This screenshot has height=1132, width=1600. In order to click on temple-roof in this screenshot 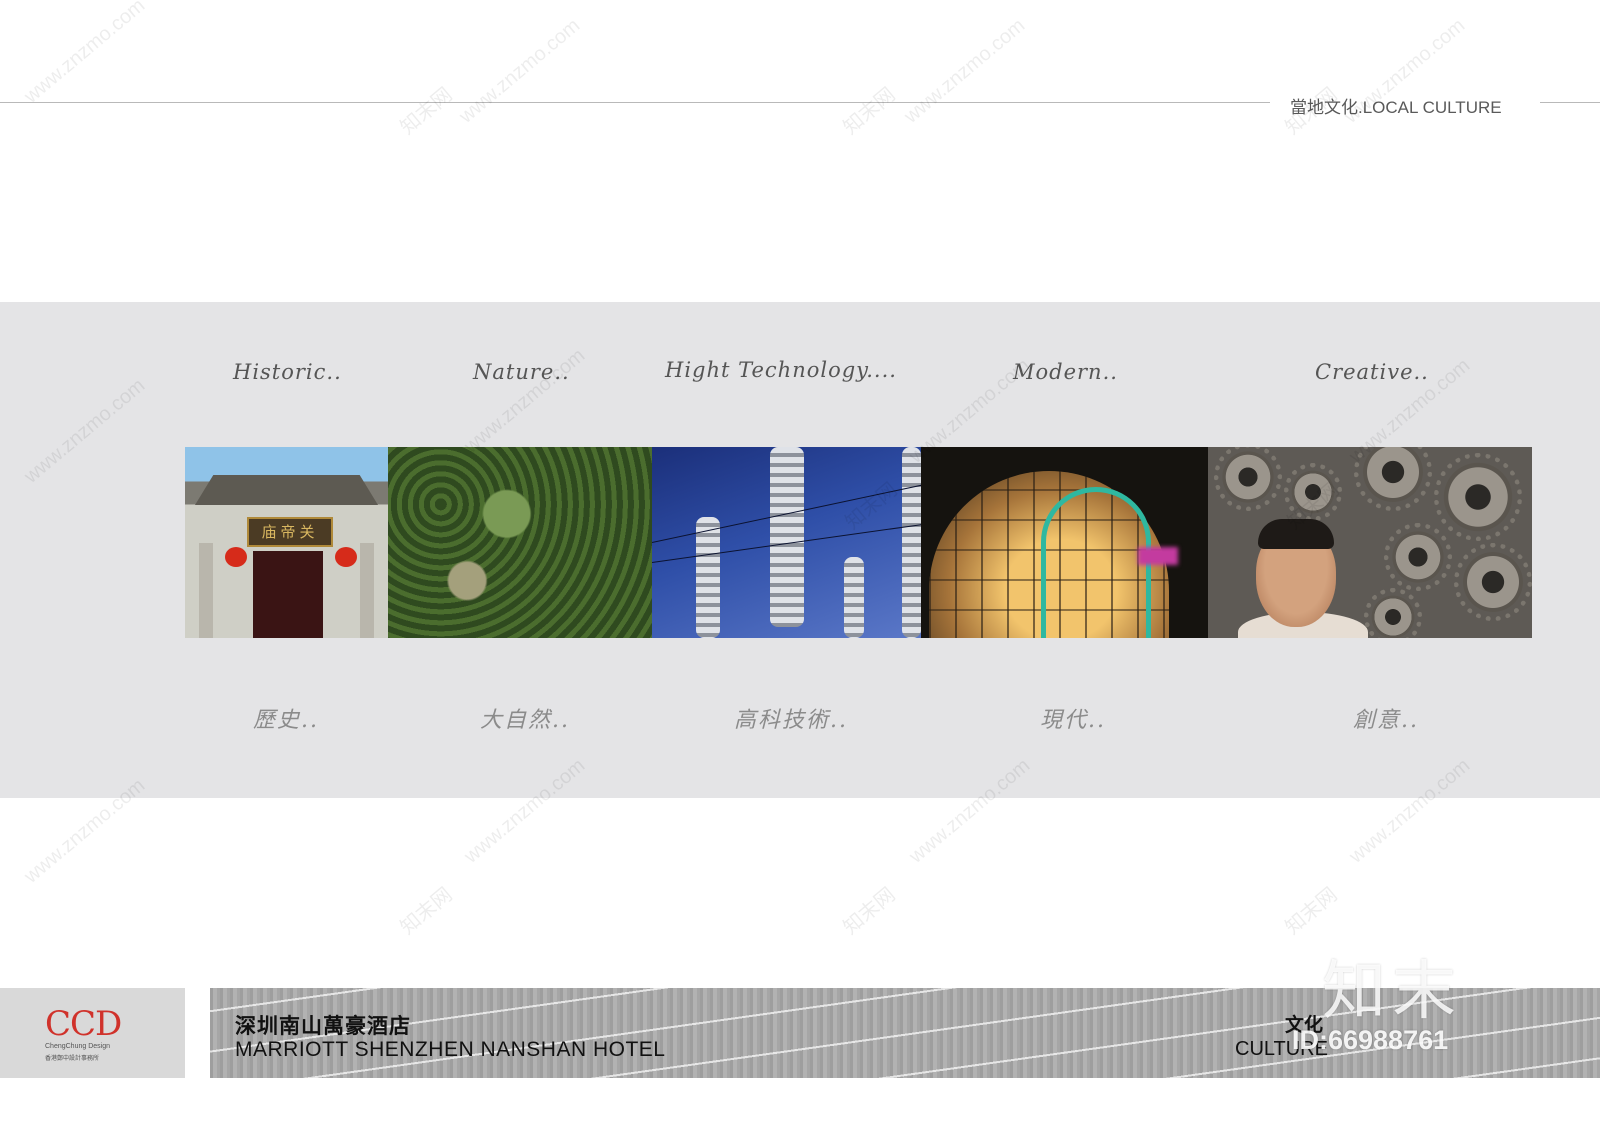, I will do `click(286, 490)`.